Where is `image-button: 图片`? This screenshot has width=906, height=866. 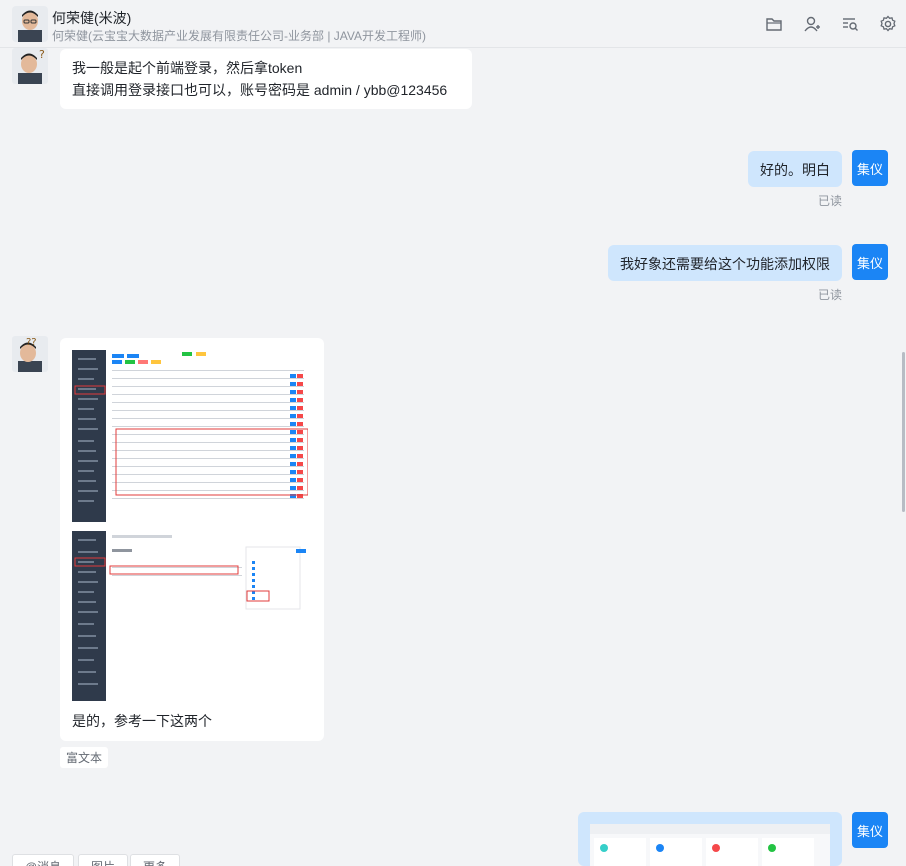
image-button: 图片 is located at coordinates (103, 860).